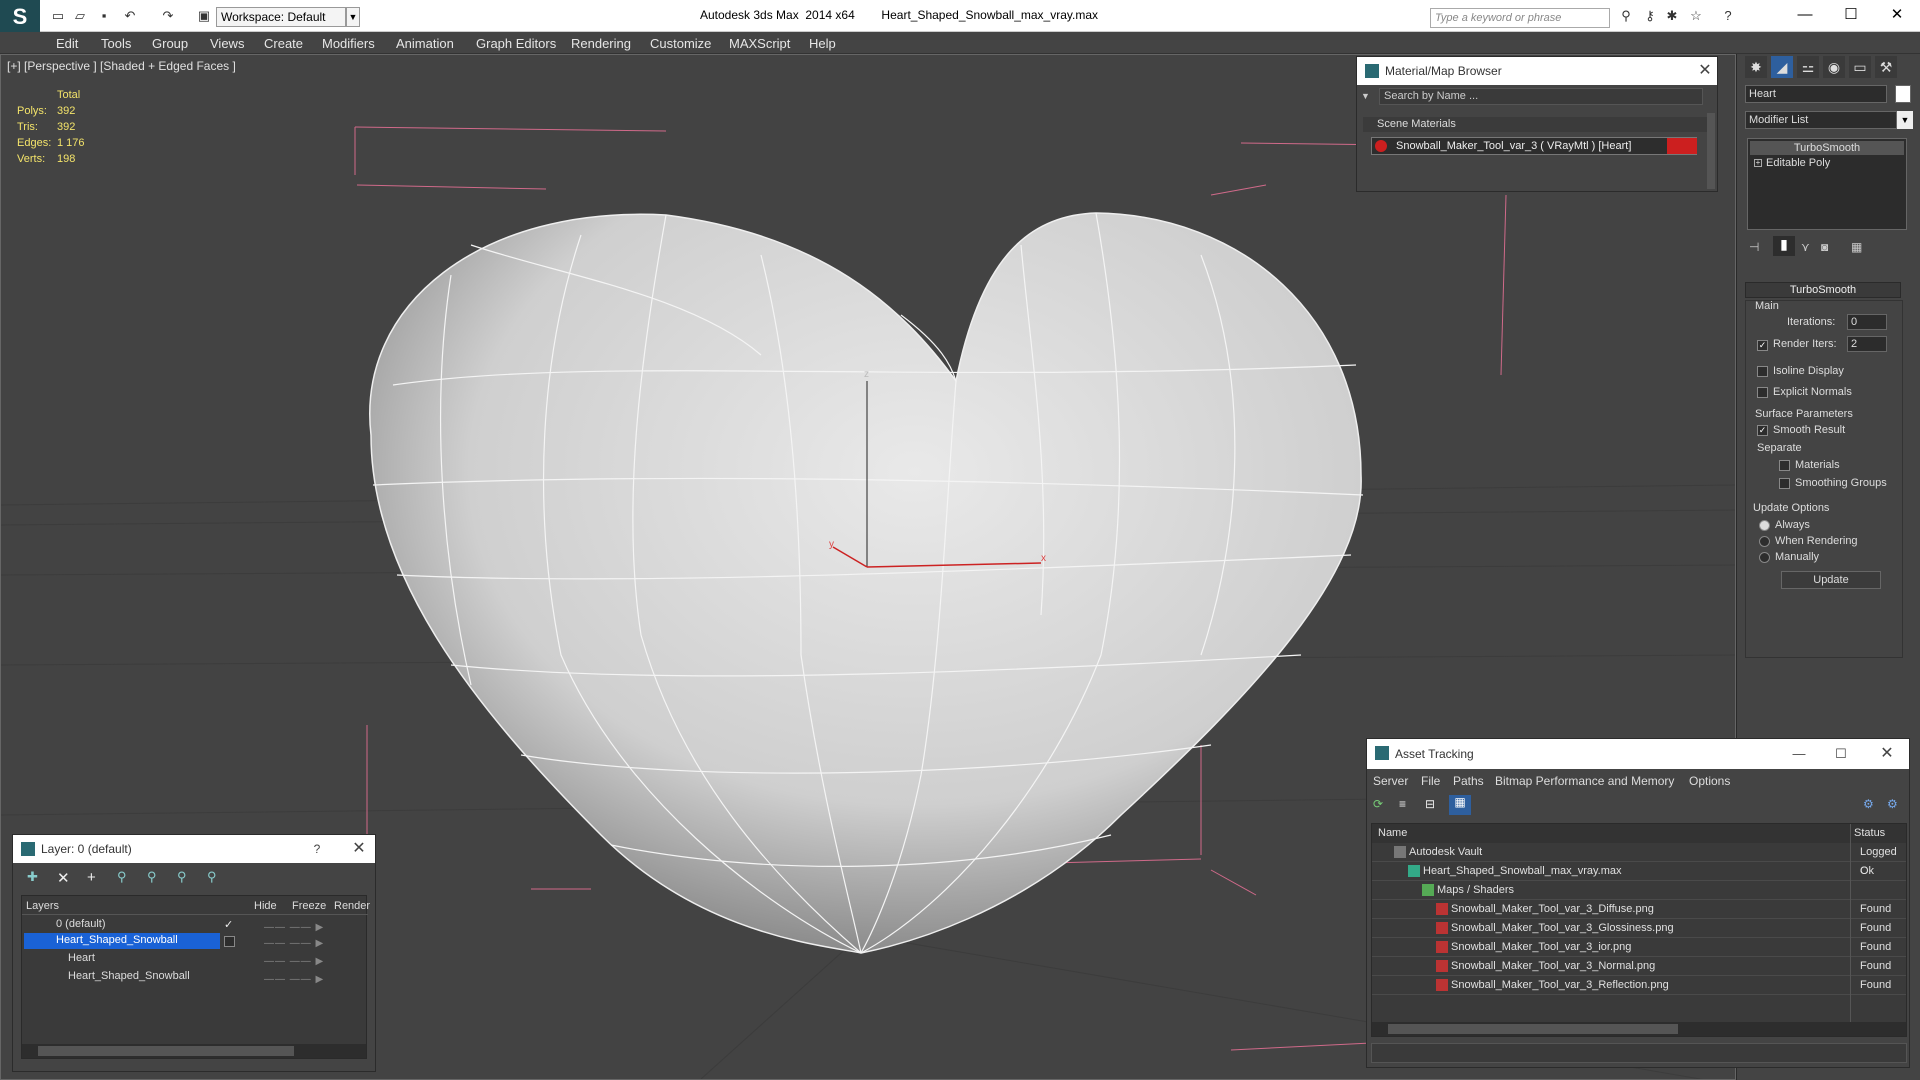 The image size is (1920, 1080). I want to click on turbosmooth-rollout-header: TurboSmooth, so click(1823, 290).